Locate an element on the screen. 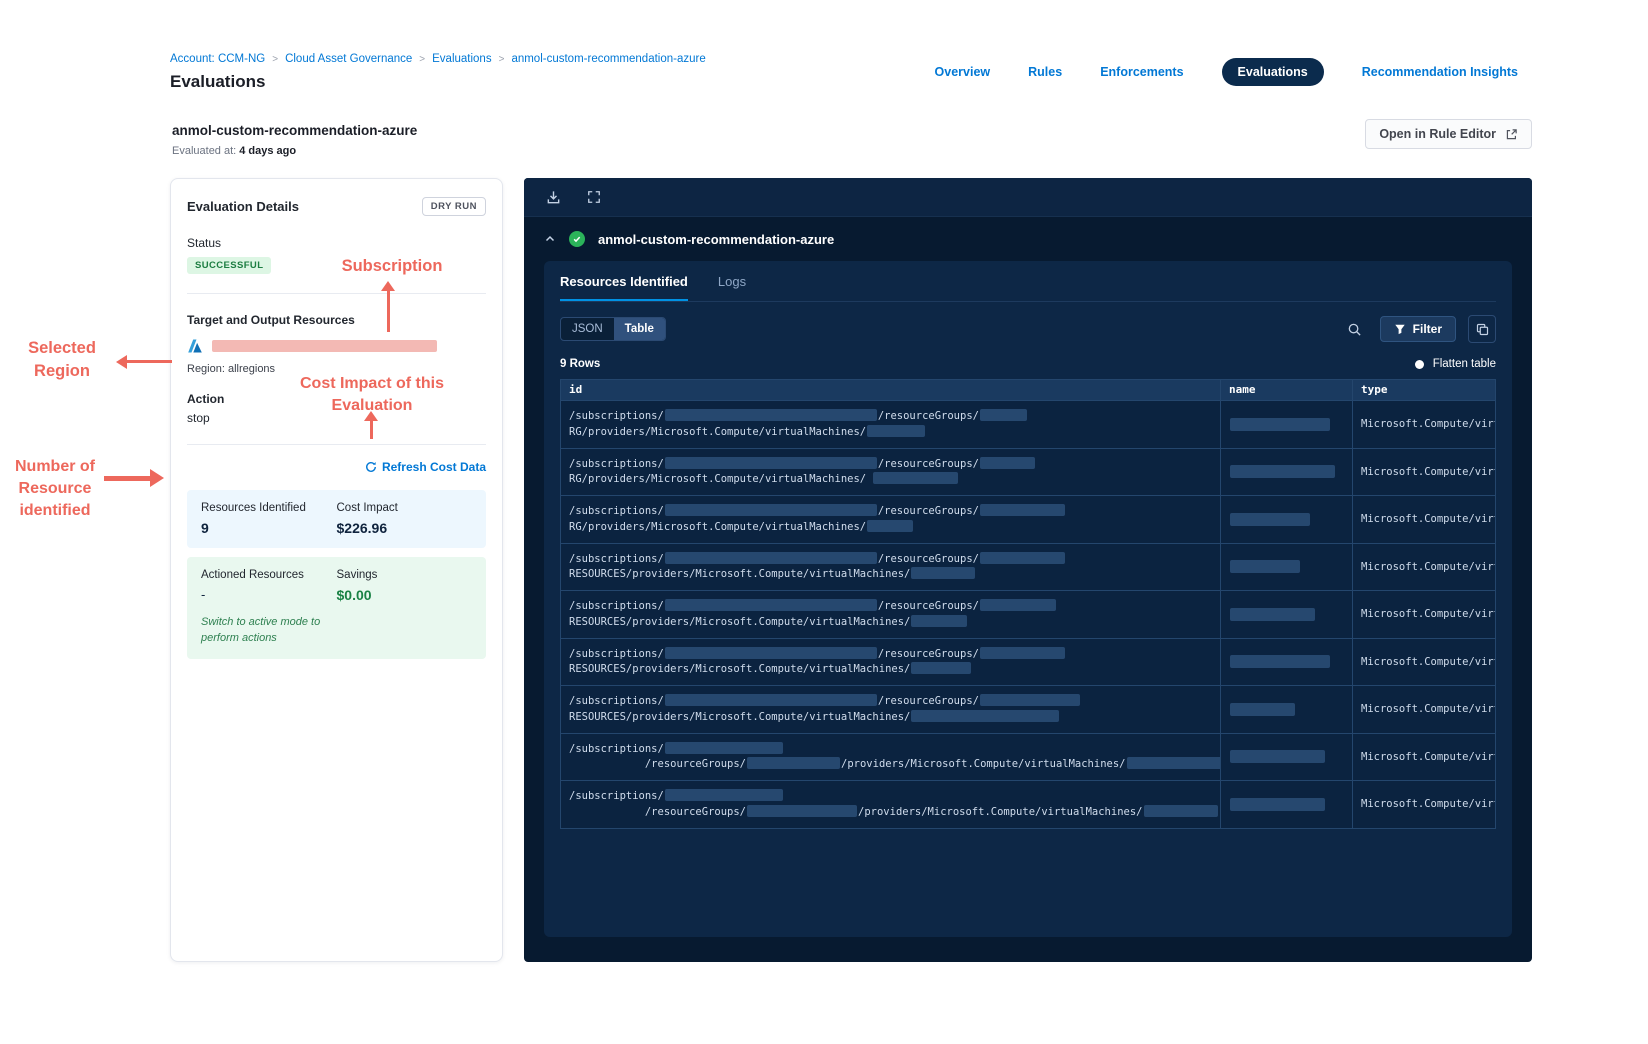  annotation-resources-identified-arrowhead is located at coordinates (157, 478).